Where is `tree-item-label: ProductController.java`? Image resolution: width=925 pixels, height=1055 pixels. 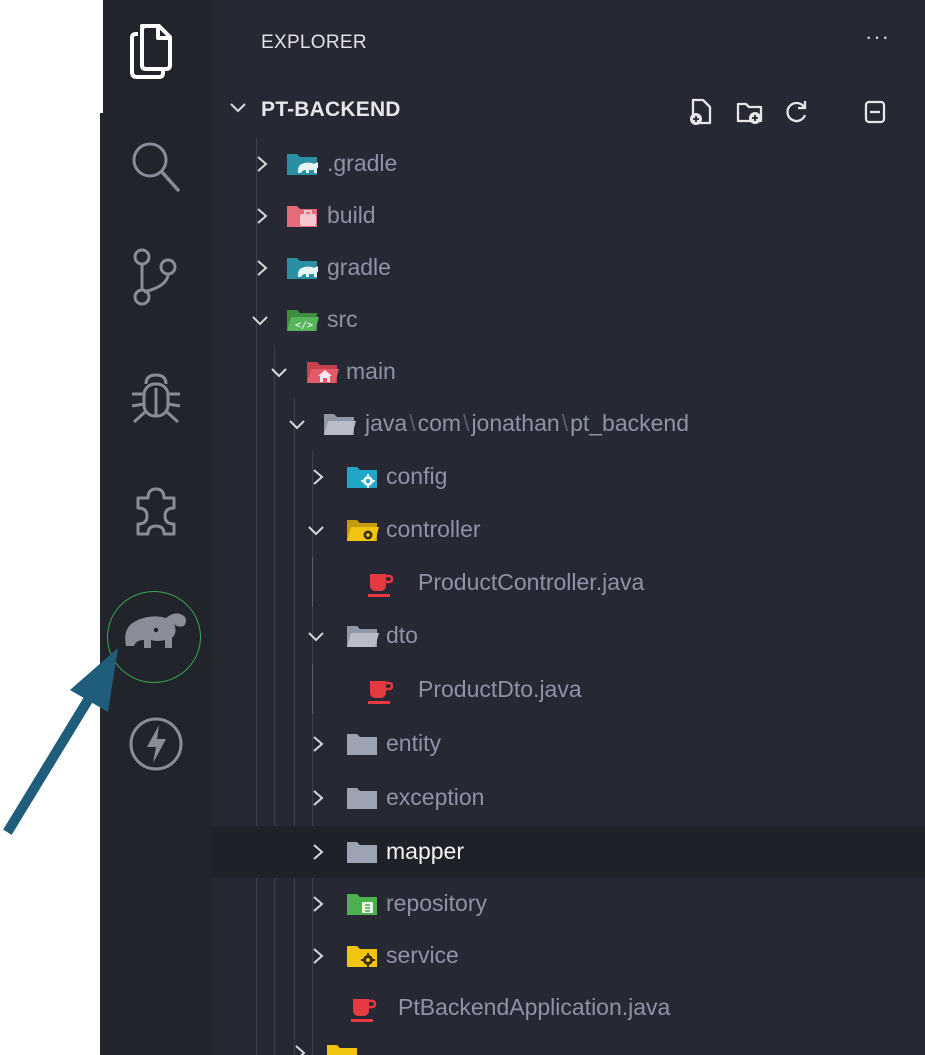 tree-item-label: ProductController.java is located at coordinates (531, 582).